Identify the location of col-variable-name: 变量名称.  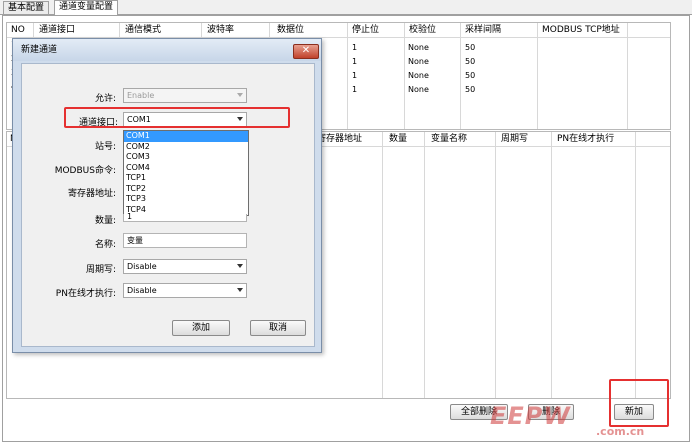
(449, 139).